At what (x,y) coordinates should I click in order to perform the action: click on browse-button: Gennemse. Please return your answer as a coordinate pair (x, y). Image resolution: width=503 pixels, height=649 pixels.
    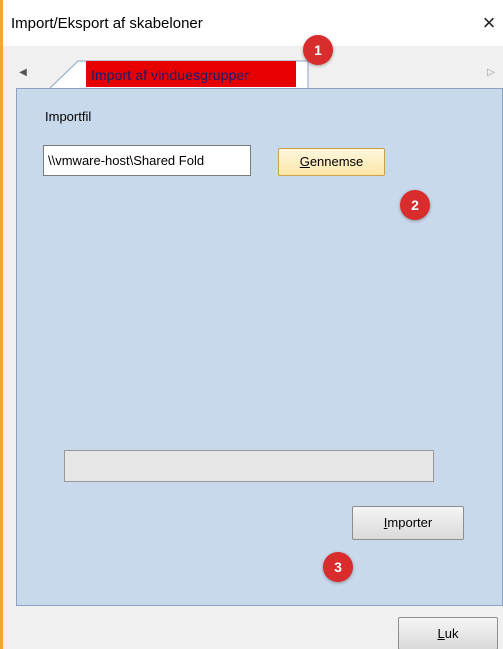
    Looking at the image, I should click on (331, 162).